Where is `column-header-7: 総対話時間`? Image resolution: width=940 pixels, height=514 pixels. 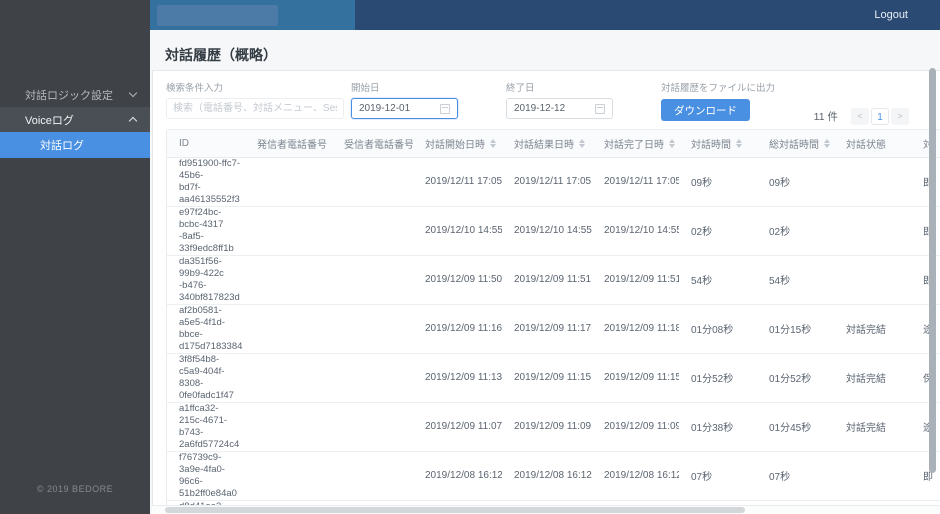
column-header-7: 総対話時間 is located at coordinates (795, 144).